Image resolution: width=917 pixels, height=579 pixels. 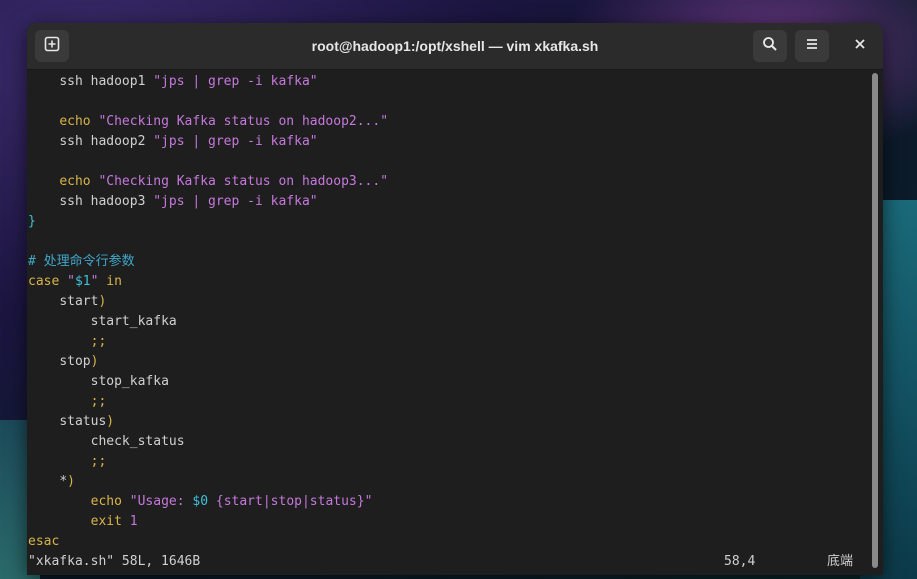 What do you see at coordinates (740, 561) in the screenshot?
I see `vim-cursor-position: 58,4` at bounding box center [740, 561].